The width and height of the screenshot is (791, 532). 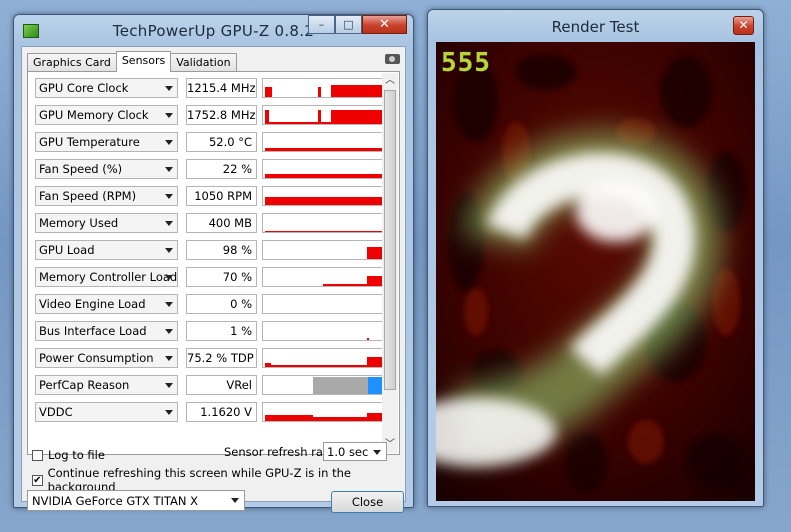 What do you see at coordinates (89, 142) in the screenshot?
I see `sensor-name-label: GPU Temperature` at bounding box center [89, 142].